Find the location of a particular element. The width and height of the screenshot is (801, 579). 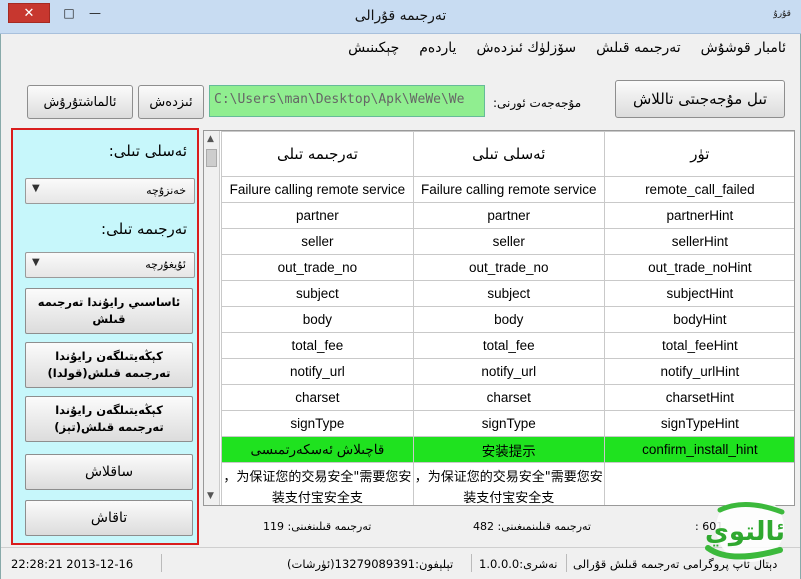

cell-source: out_trade_no is located at coordinates (508, 267).